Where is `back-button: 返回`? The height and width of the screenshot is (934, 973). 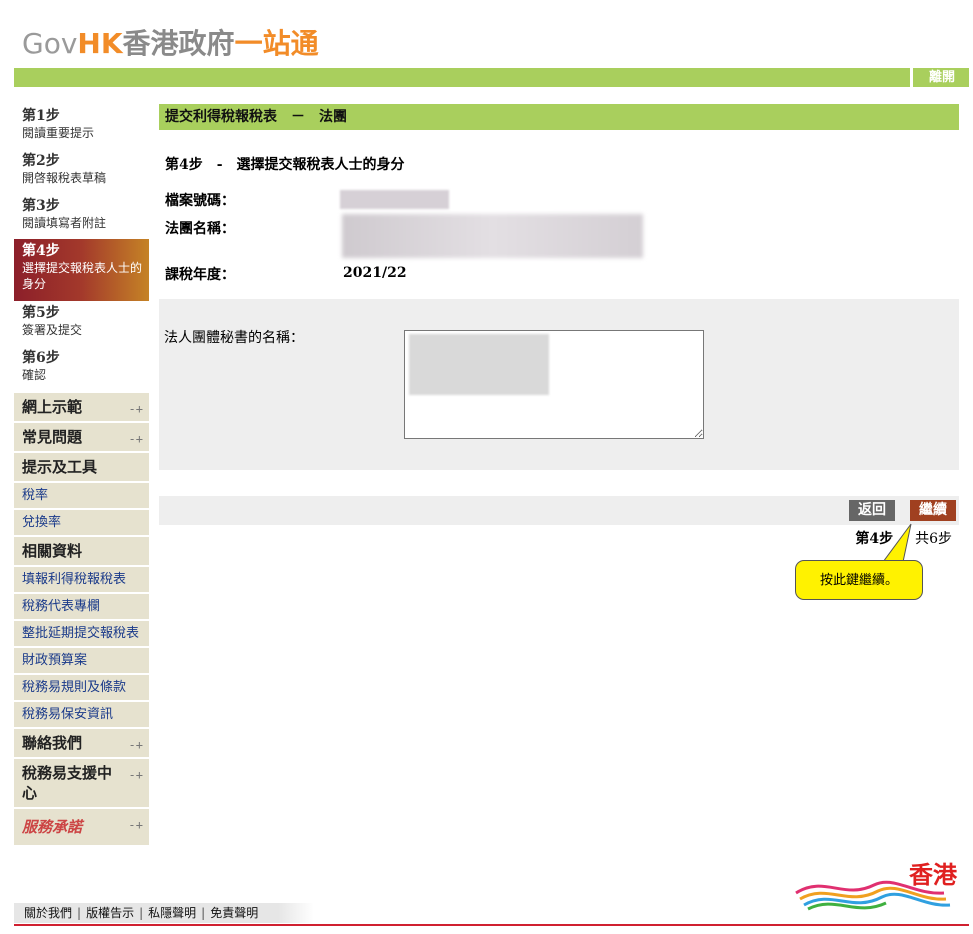 back-button: 返回 is located at coordinates (872, 510).